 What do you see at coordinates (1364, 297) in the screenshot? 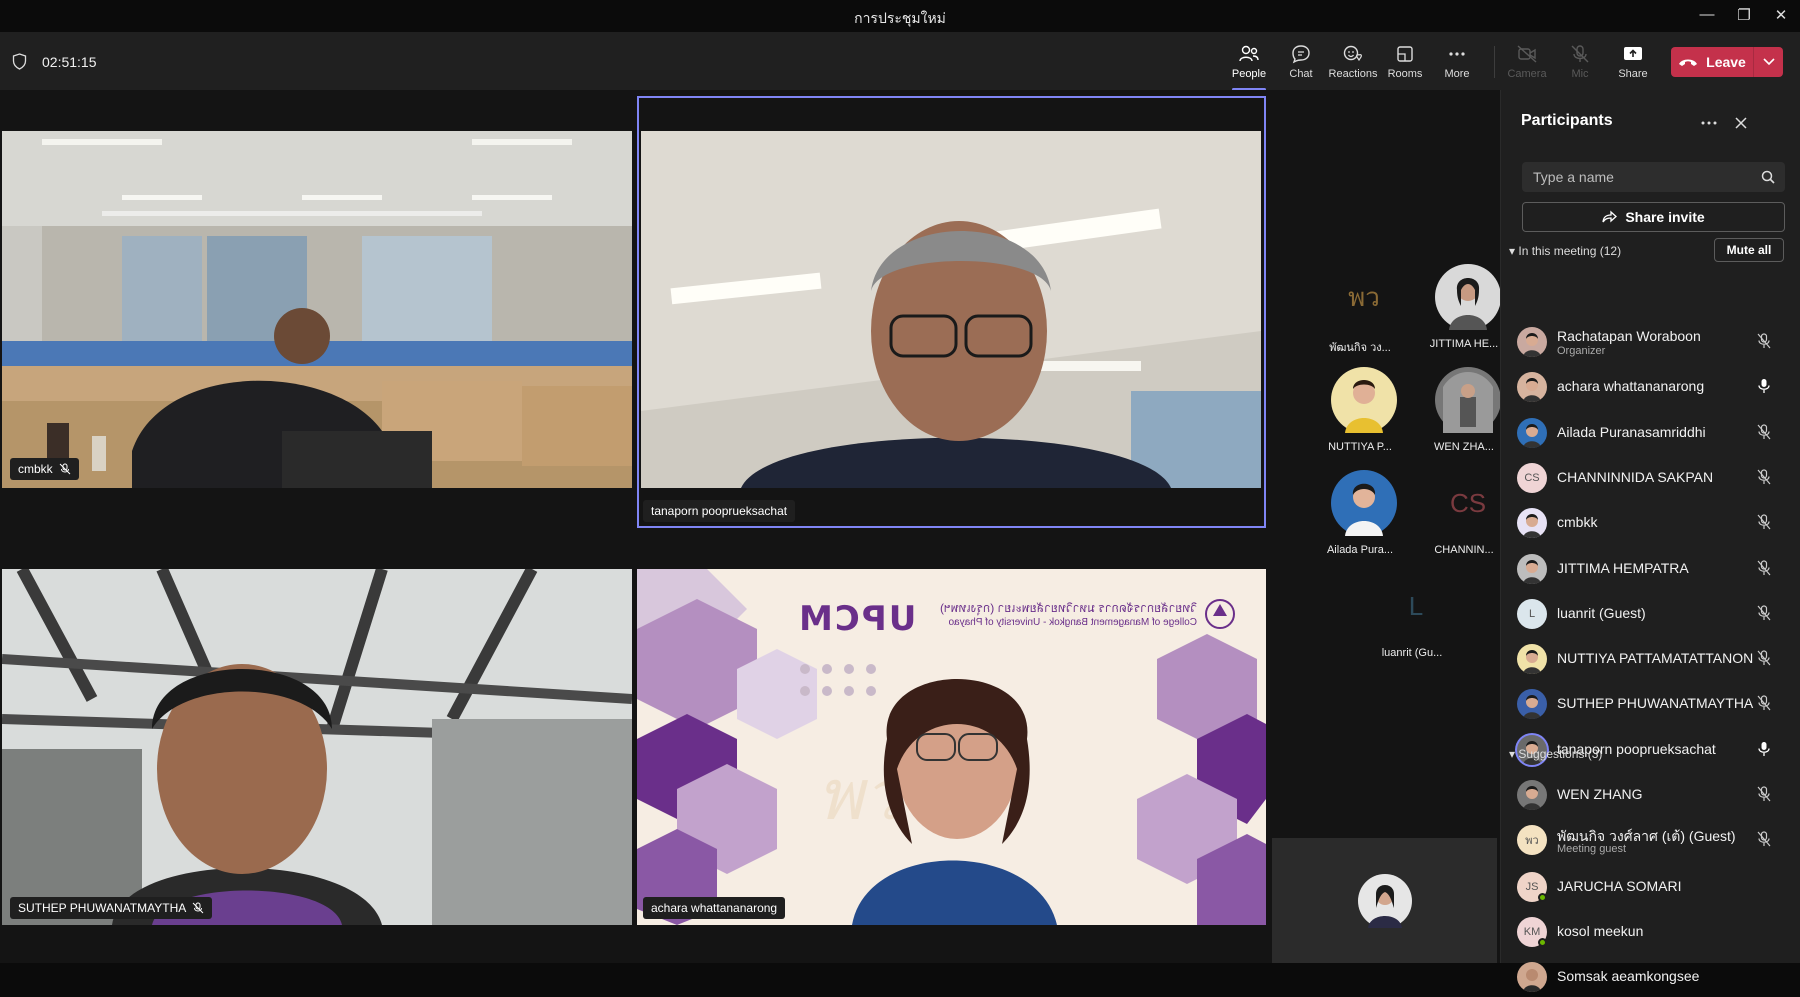
I see `avatar: พว` at bounding box center [1364, 297].